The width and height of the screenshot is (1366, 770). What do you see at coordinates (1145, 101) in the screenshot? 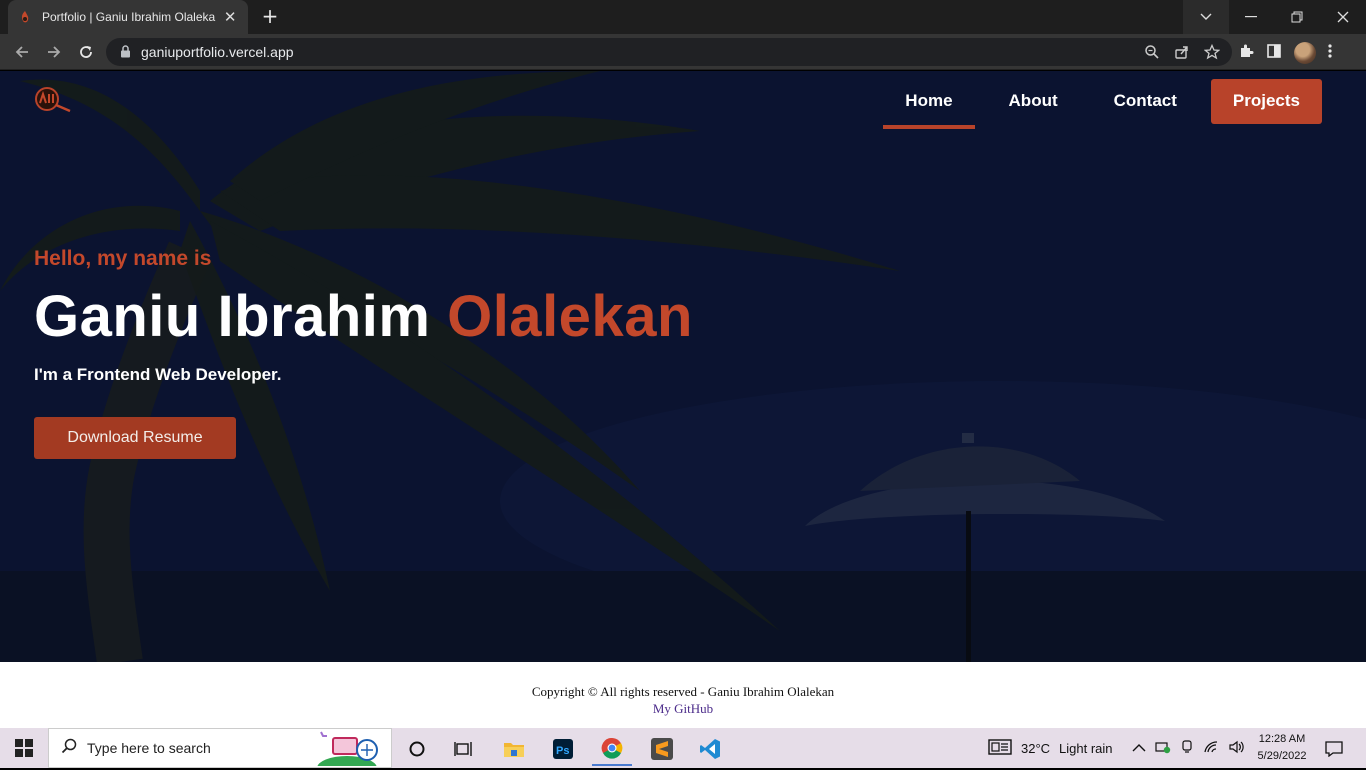
I see `nav-contact-link: Contact` at bounding box center [1145, 101].